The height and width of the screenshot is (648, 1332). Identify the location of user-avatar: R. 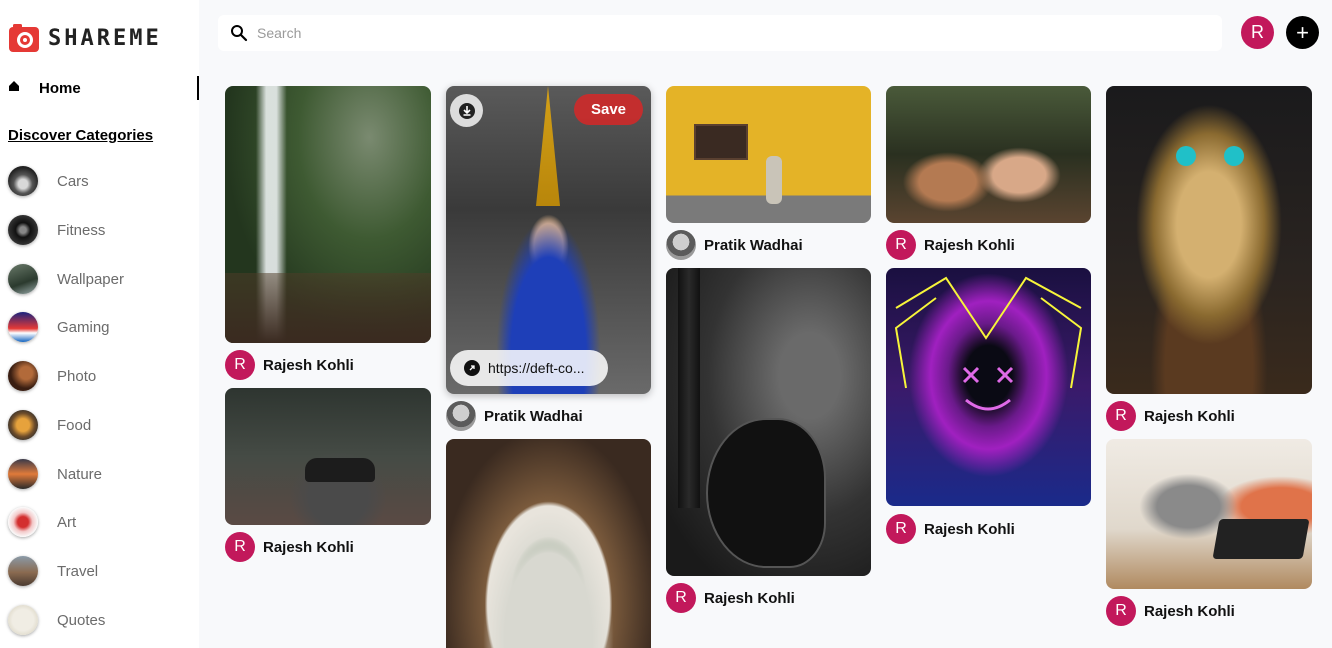
(1257, 32).